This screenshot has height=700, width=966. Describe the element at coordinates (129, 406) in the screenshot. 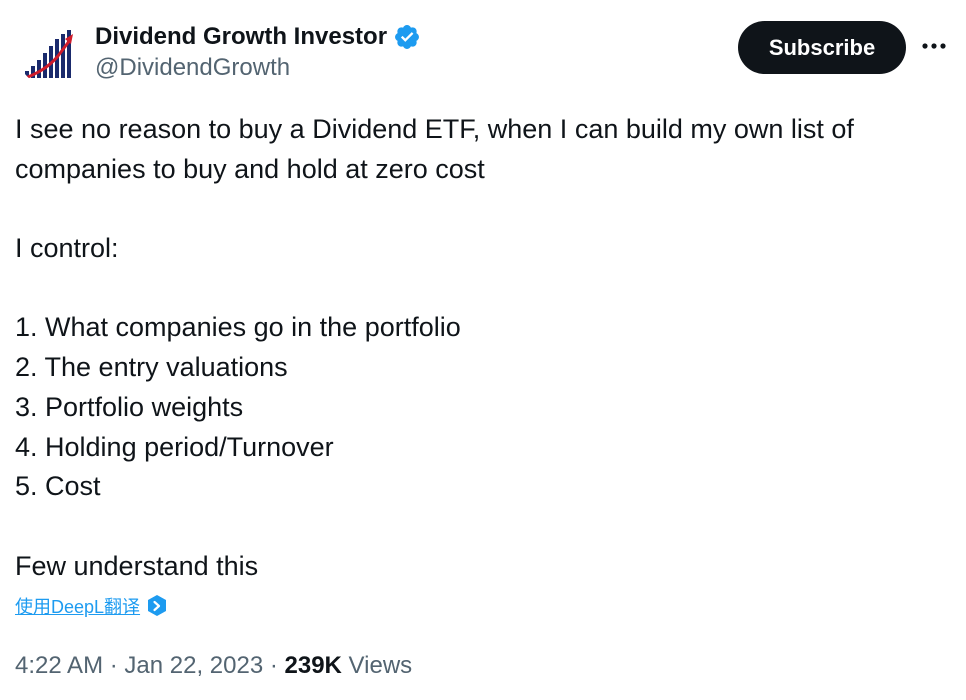

I see `tweet-list-item: 3. Portfolio weights` at that location.